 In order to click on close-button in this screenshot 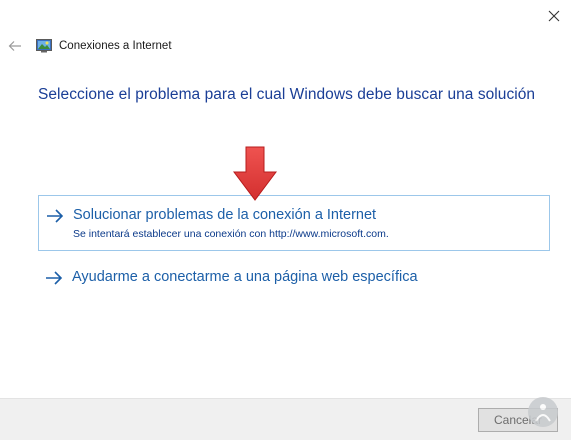, I will do `click(553, 16)`.